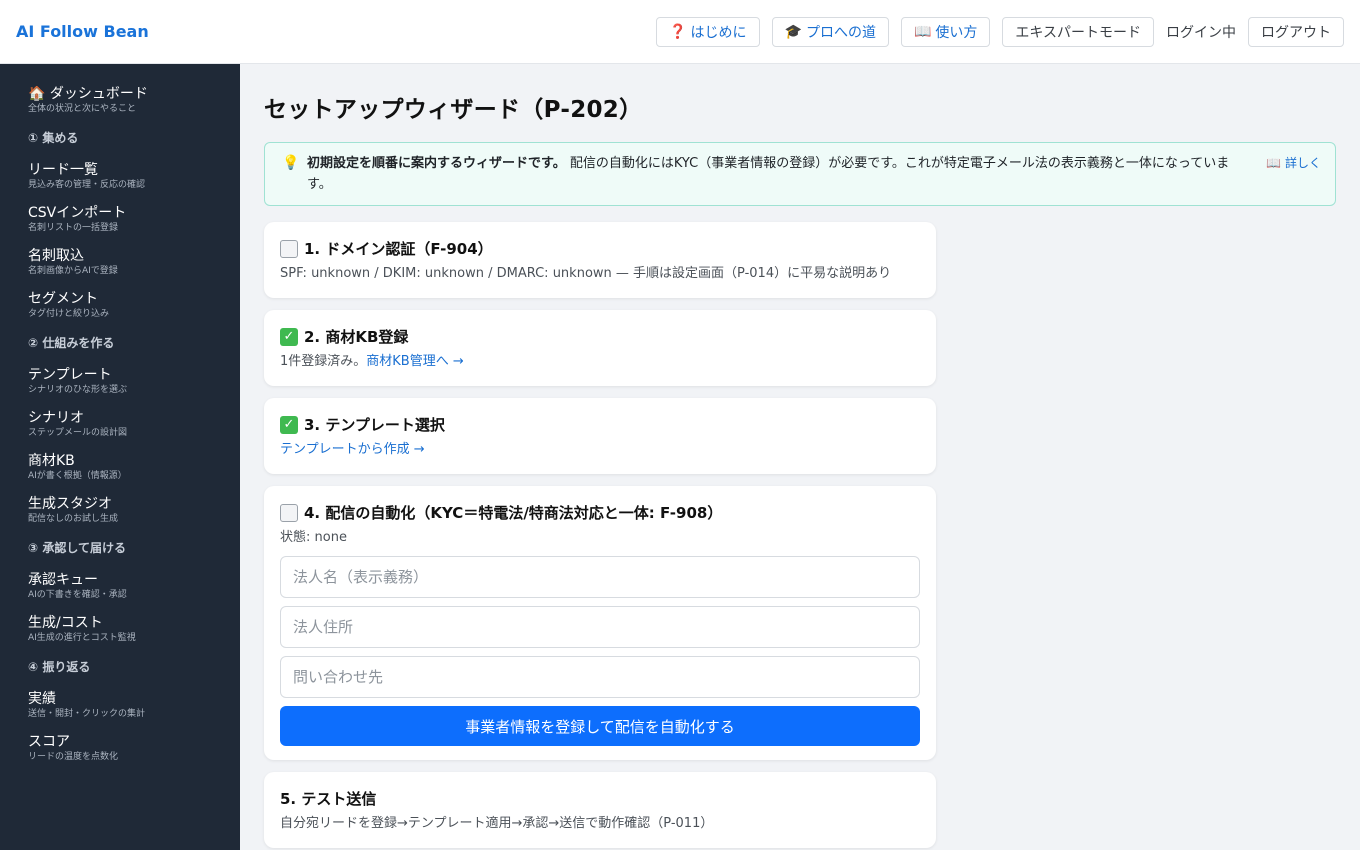 This screenshot has height=850, width=1360. What do you see at coordinates (77, 548) in the screenshot?
I see `sidebar-group-heading: ③ 承認して届ける` at bounding box center [77, 548].